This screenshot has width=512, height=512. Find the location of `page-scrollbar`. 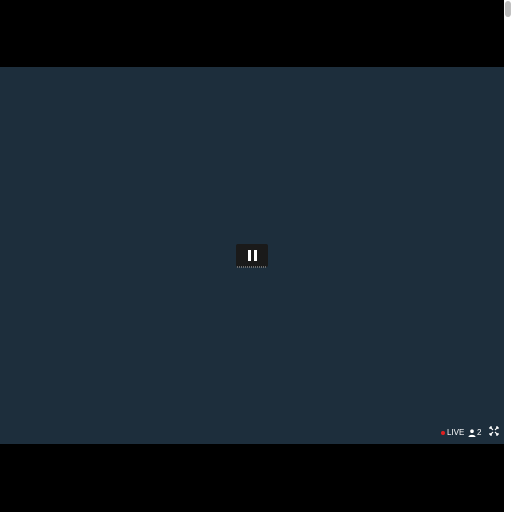

page-scrollbar is located at coordinates (508, 256).